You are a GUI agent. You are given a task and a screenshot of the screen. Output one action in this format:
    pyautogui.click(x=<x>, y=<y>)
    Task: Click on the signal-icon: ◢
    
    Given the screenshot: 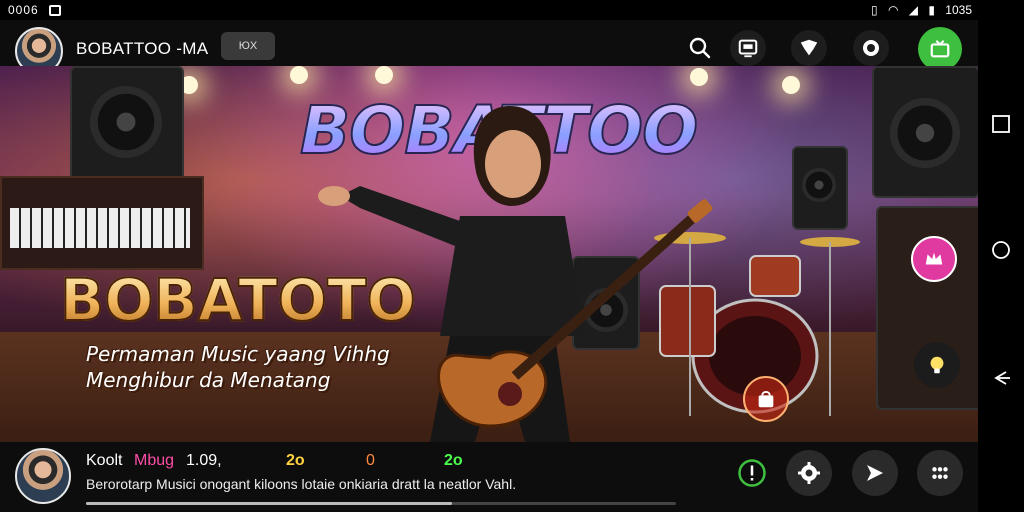 What is the action you would take?
    pyautogui.click(x=913, y=10)
    